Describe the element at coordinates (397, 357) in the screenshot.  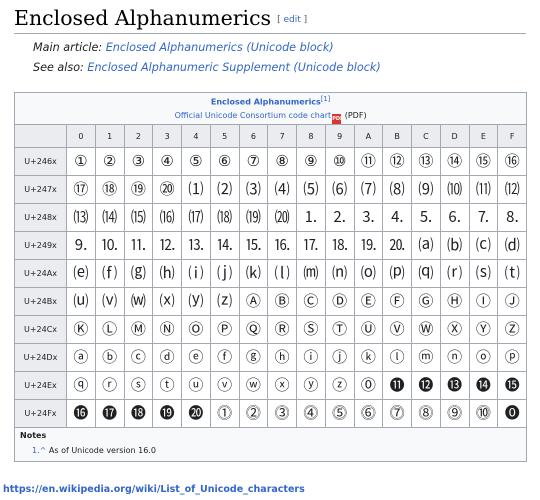
I see `character-cell: ⓛ` at that location.